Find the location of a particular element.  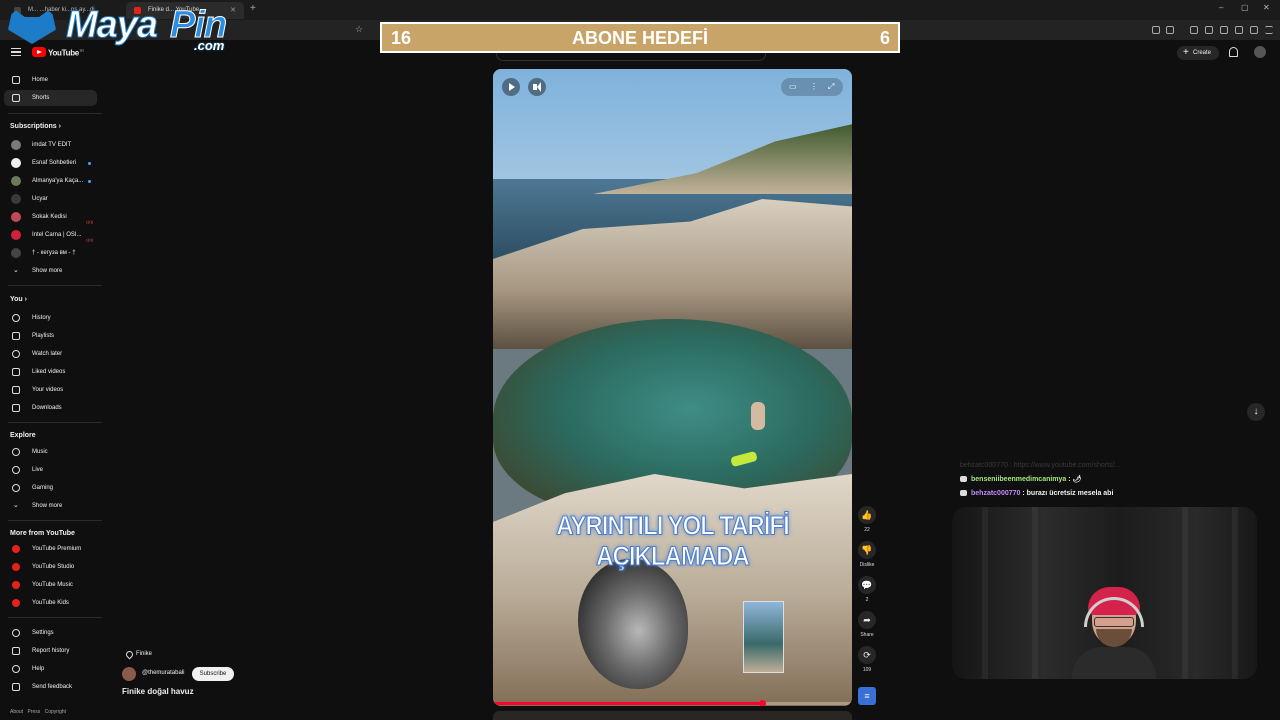

remix-button: ⟳ 109 is located at coordinates (867, 659).